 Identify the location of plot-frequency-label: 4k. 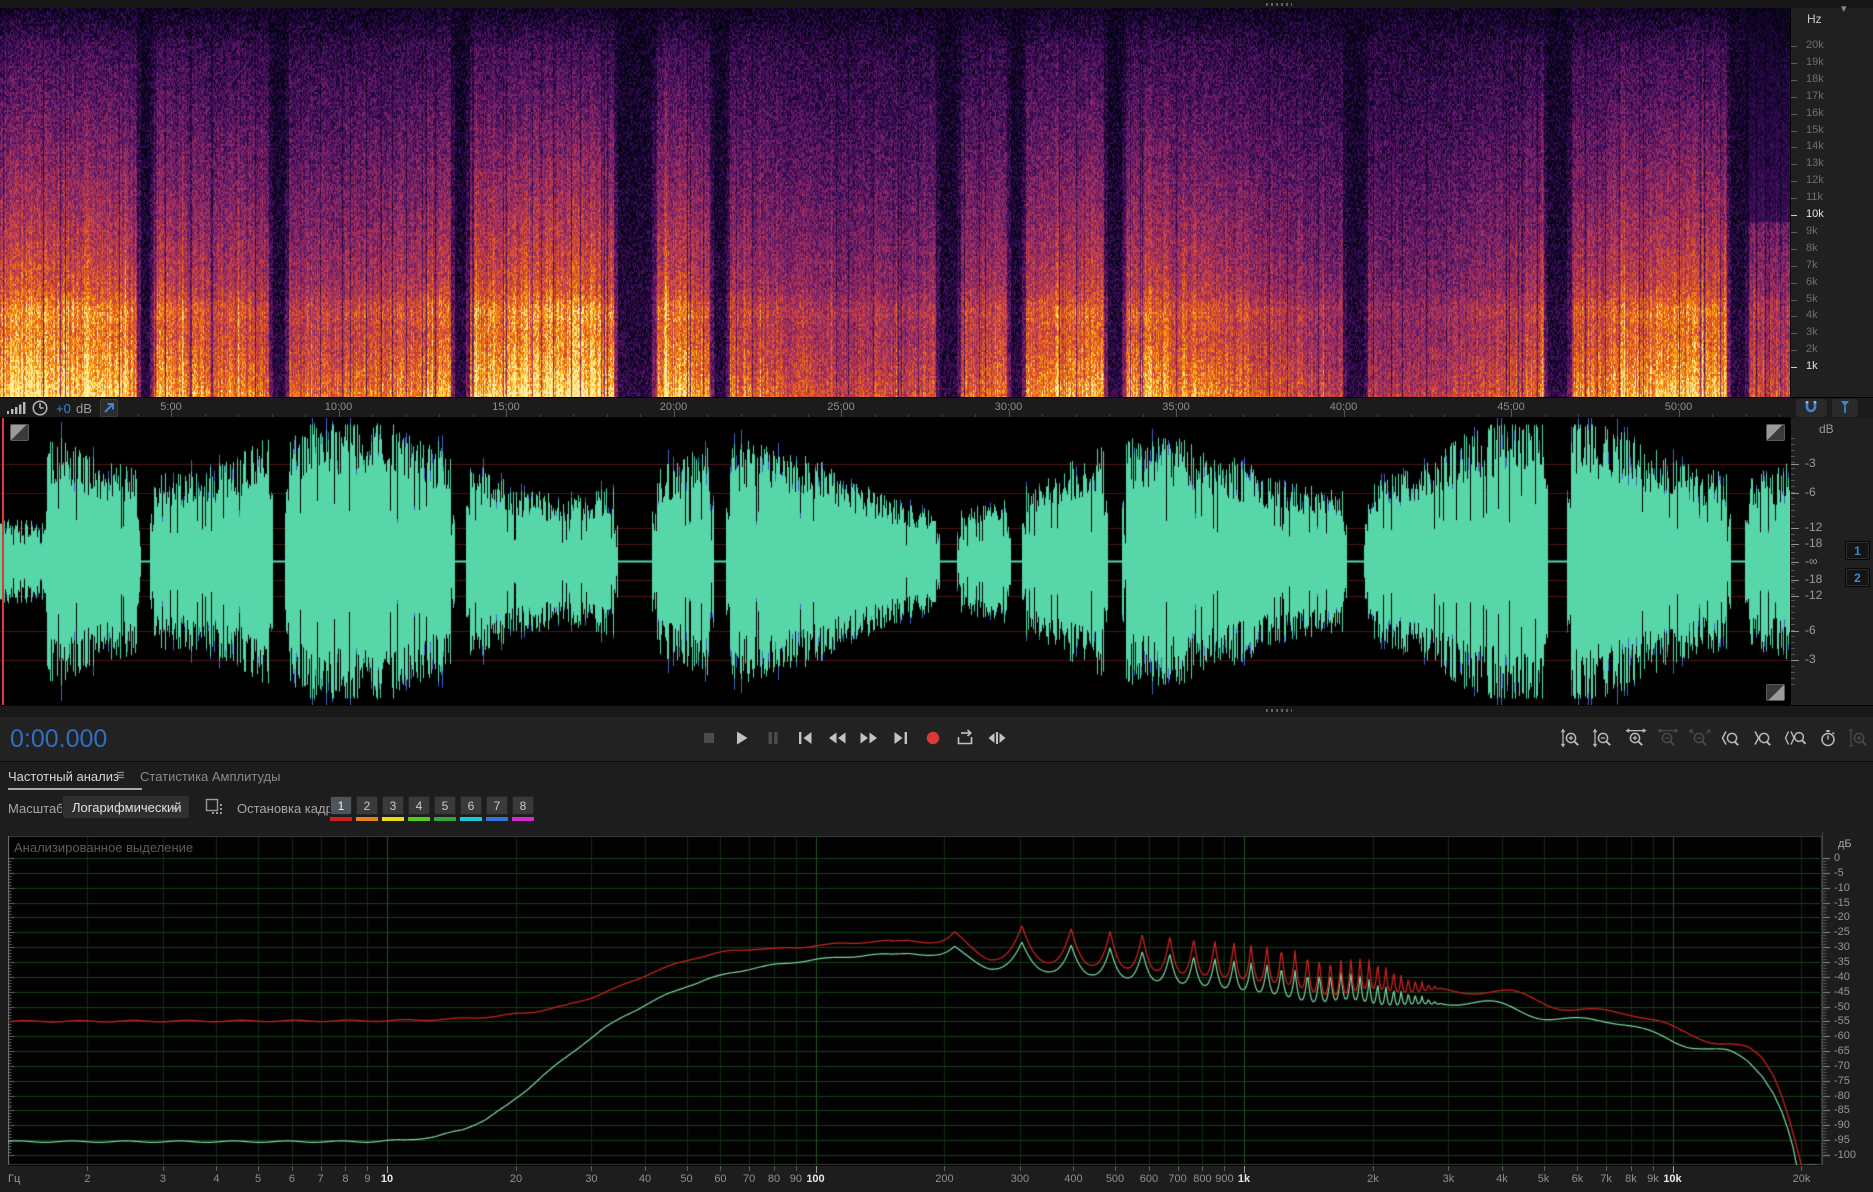
(1502, 1179).